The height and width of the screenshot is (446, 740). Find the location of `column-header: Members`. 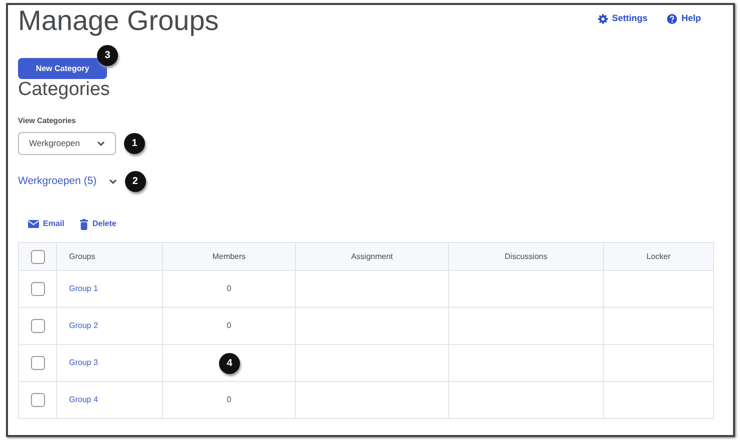

column-header: Members is located at coordinates (229, 256).